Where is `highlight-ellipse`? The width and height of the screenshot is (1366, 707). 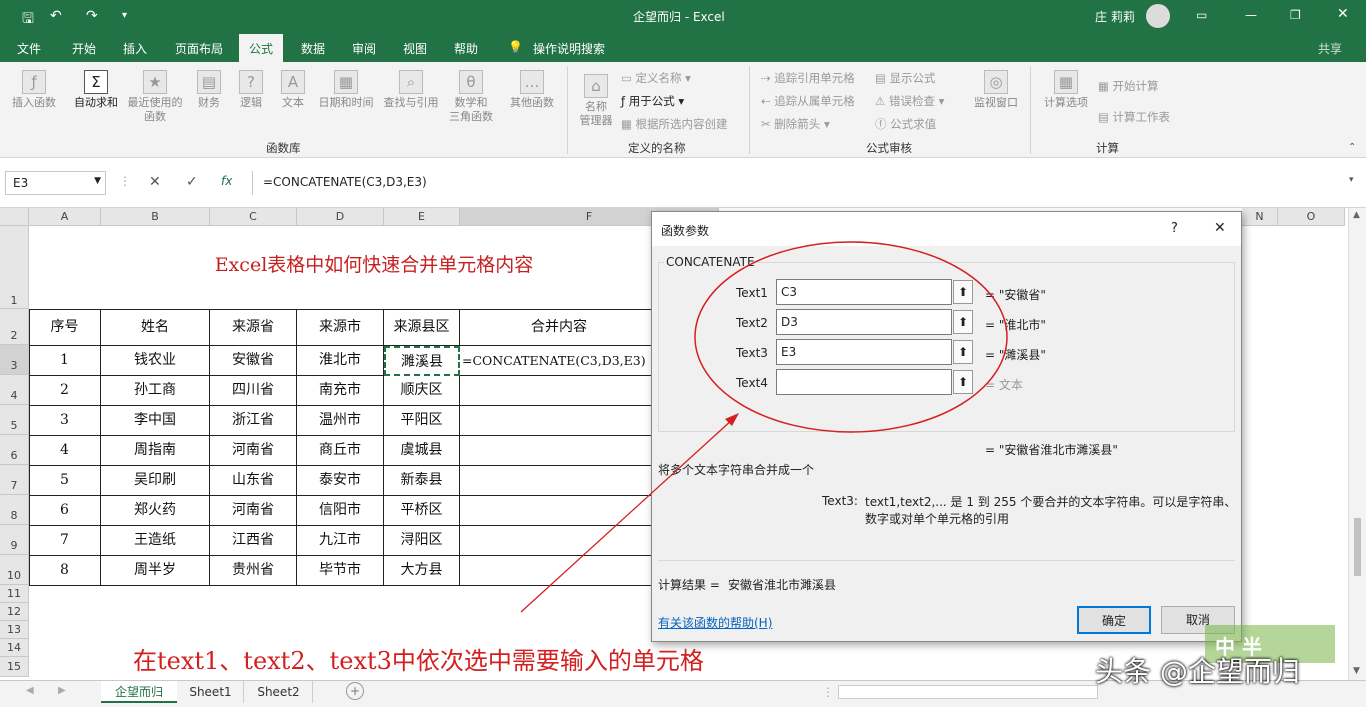
highlight-ellipse is located at coordinates (851, 337).